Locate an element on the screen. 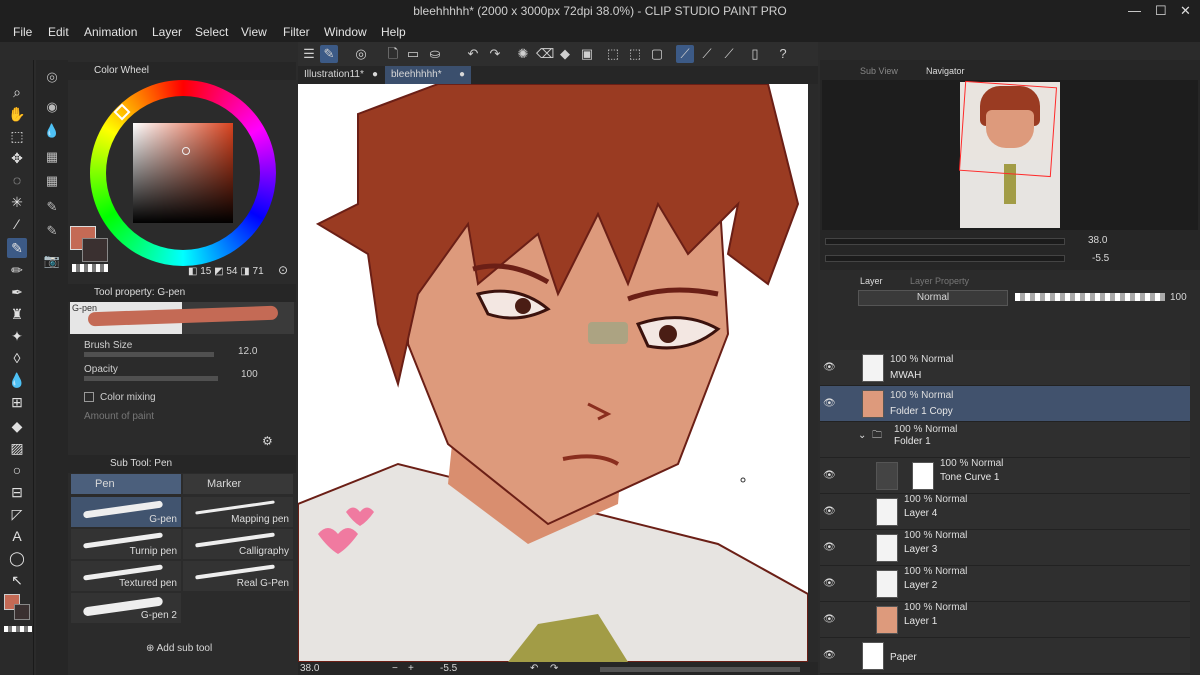 The width and height of the screenshot is (1200, 675). sub-tool-group-pen: Pen is located at coordinates (126, 484).